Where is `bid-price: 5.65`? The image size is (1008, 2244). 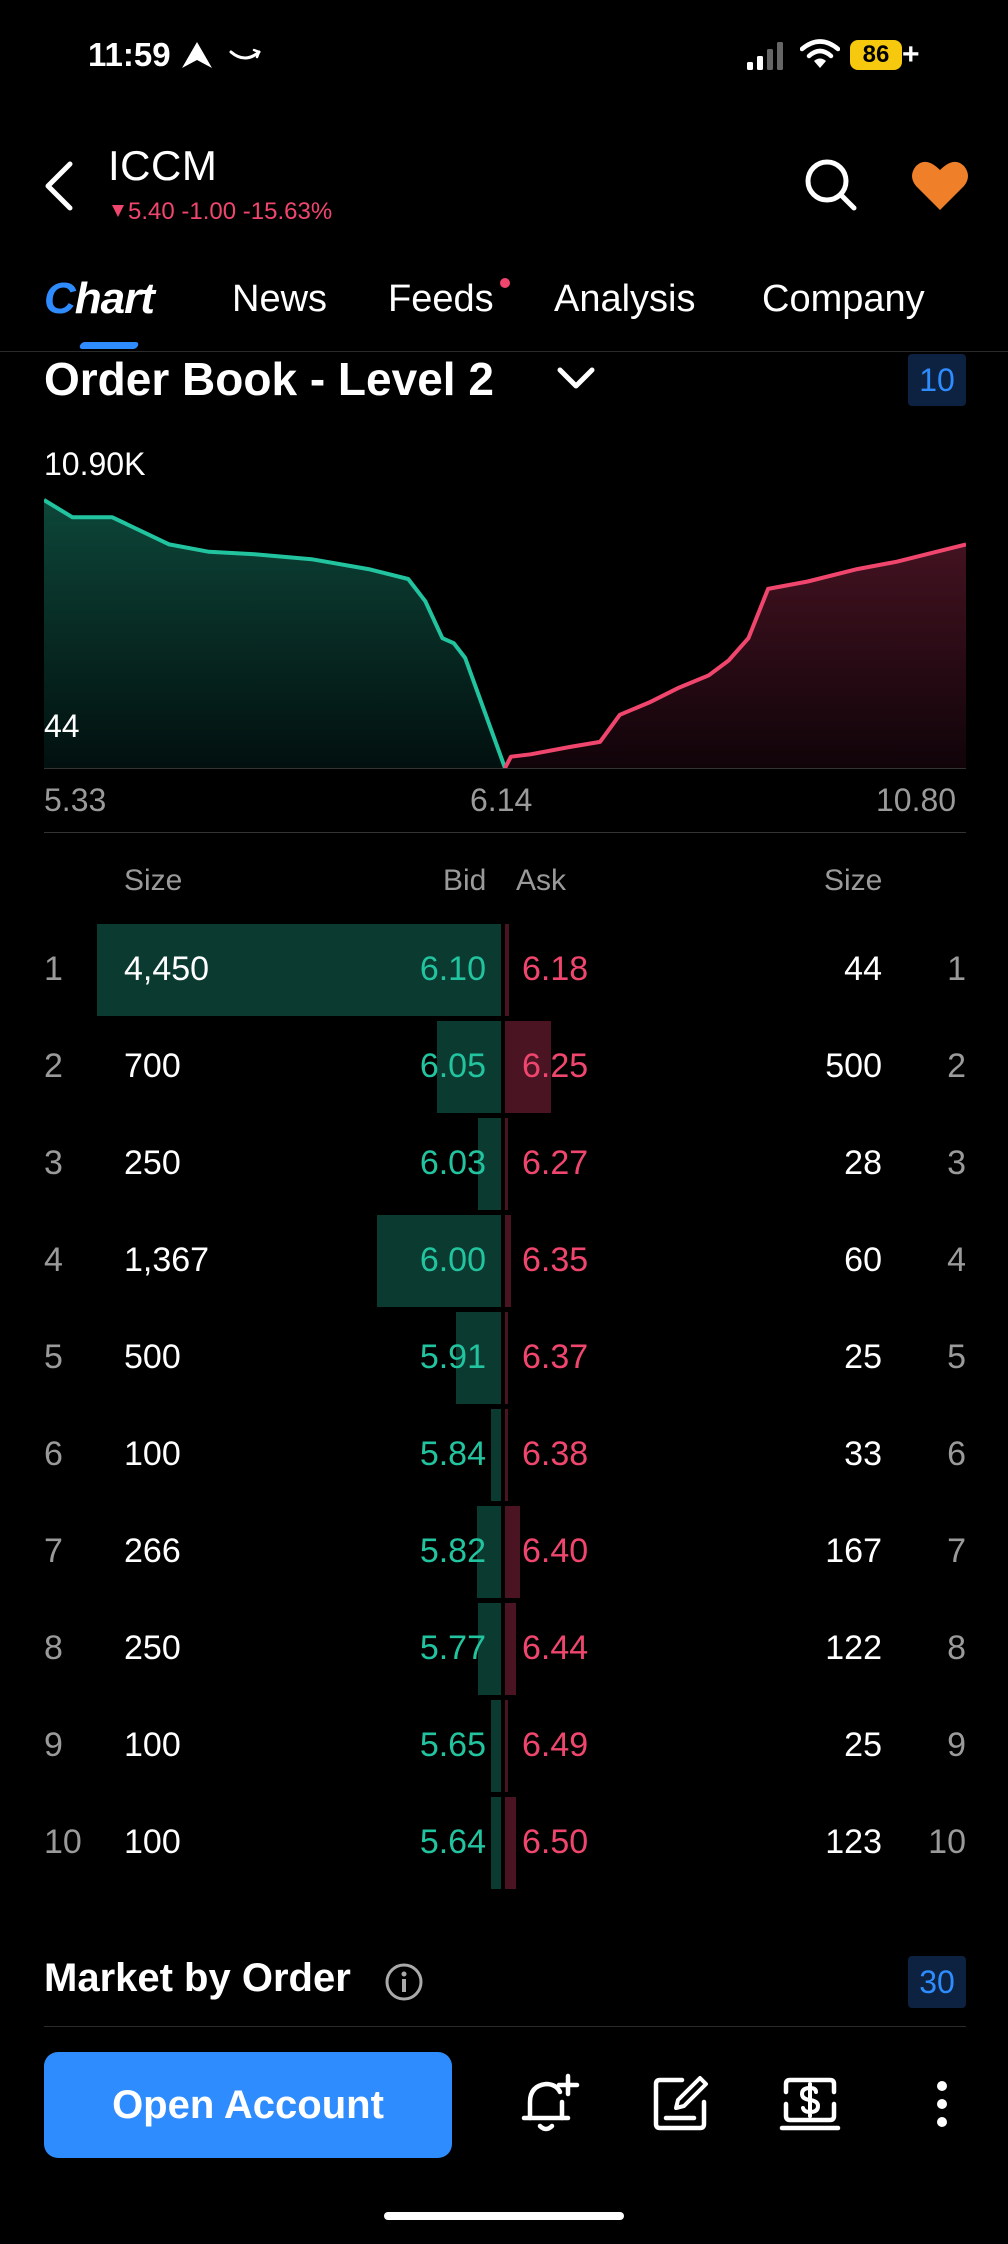 bid-price: 5.65 is located at coordinates (452, 1745).